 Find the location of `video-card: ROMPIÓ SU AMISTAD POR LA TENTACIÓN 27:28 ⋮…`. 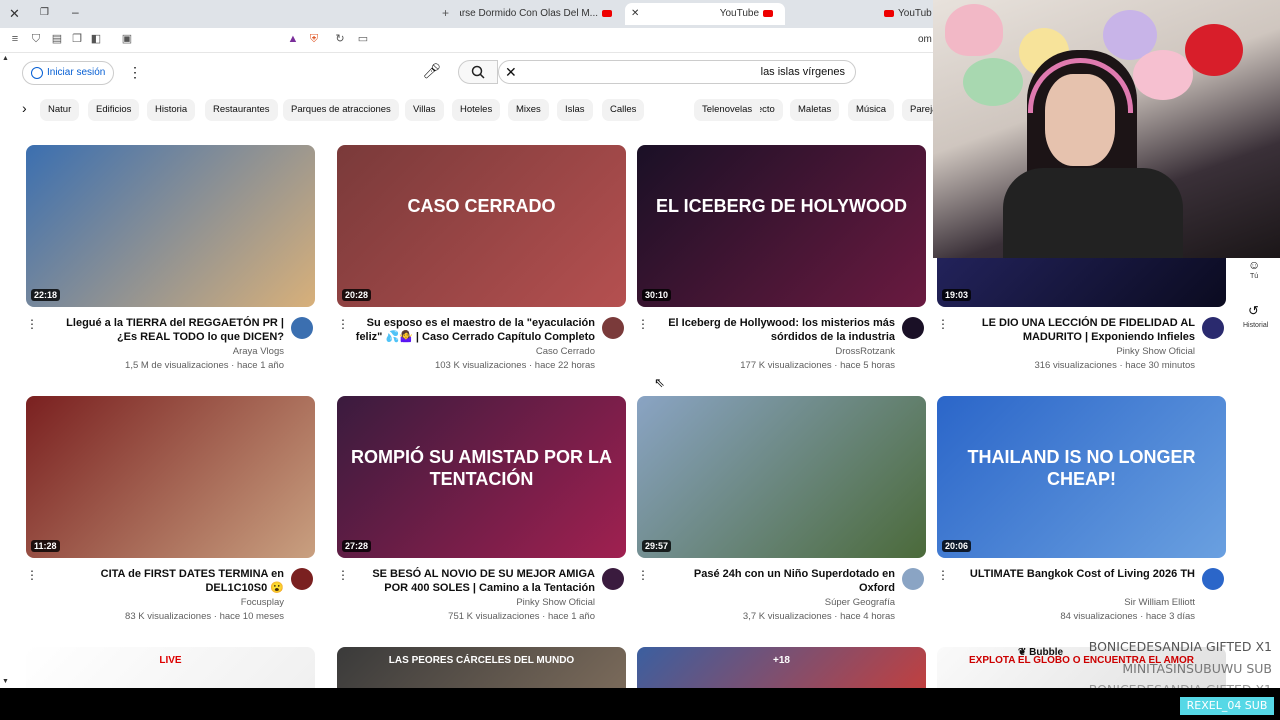

video-card: ROMPIÓ SU AMISTAD POR LA TENTACIÓN 27:28 ⋮… is located at coordinates (481, 512).